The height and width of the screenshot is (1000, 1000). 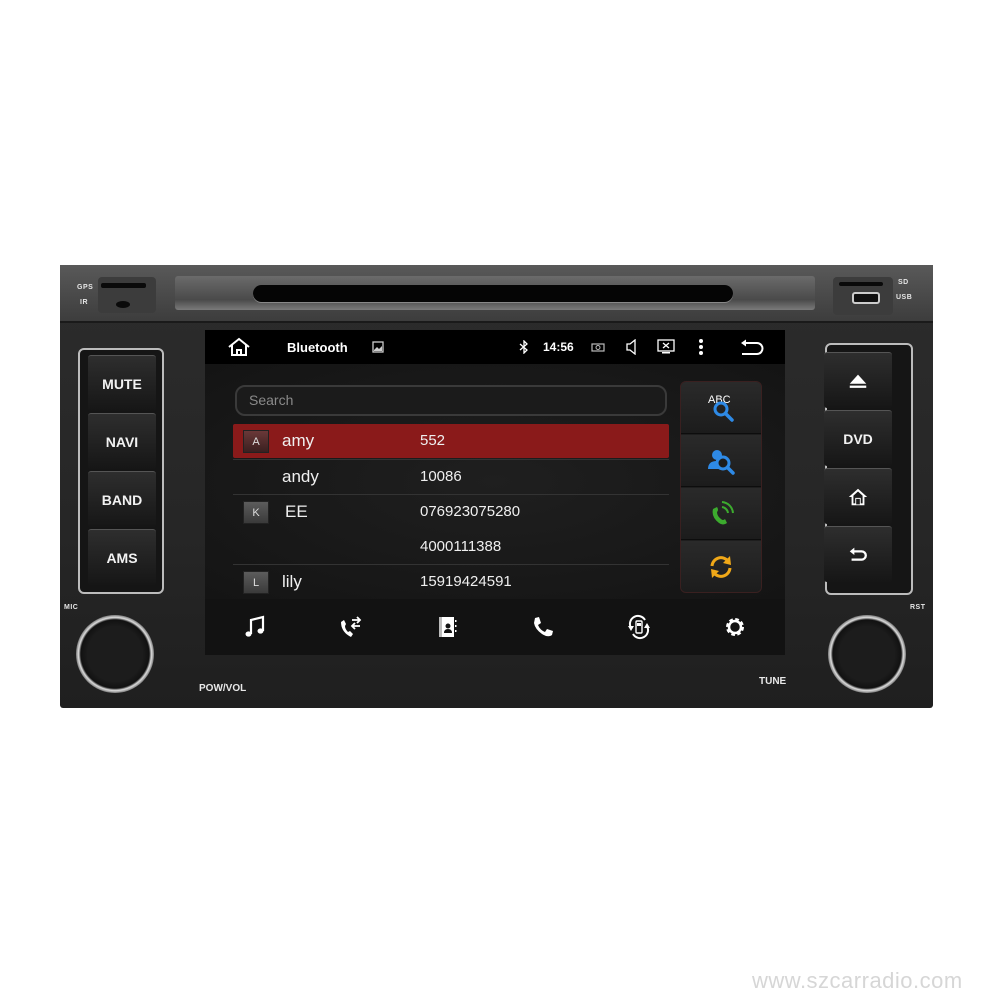 What do you see at coordinates (904, 297) in the screenshot?
I see `usb-label: USB` at bounding box center [904, 297].